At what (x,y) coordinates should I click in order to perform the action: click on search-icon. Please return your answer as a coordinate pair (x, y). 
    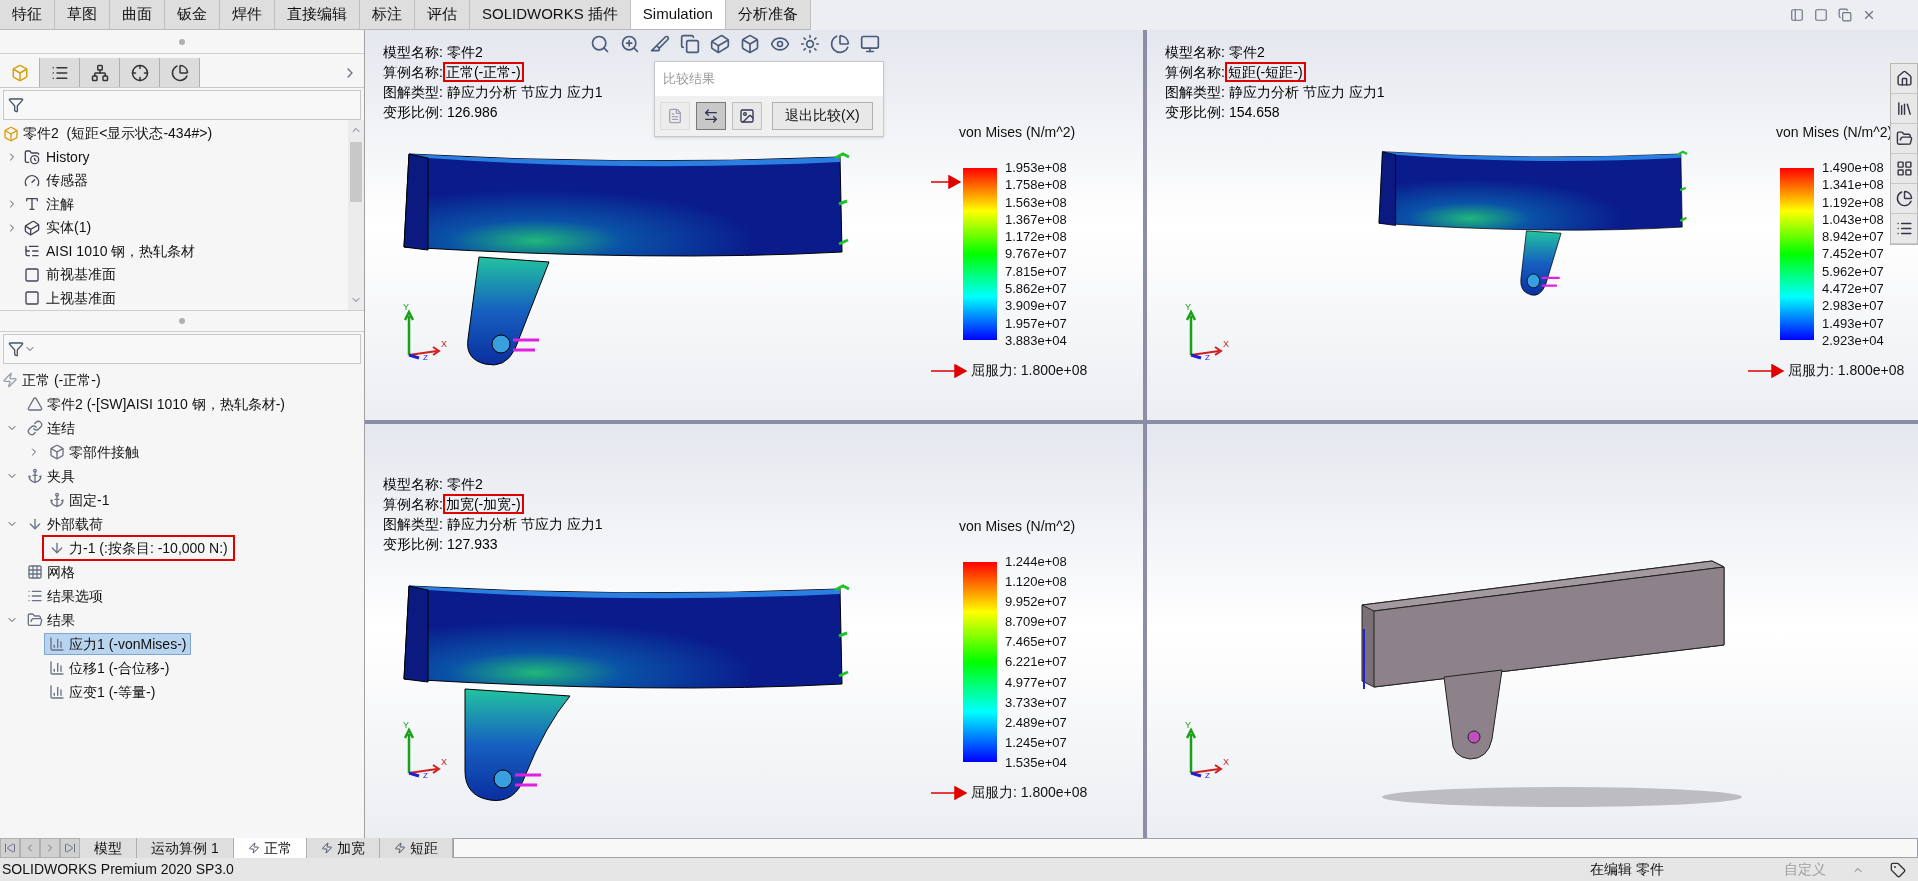
    Looking at the image, I should click on (600, 44).